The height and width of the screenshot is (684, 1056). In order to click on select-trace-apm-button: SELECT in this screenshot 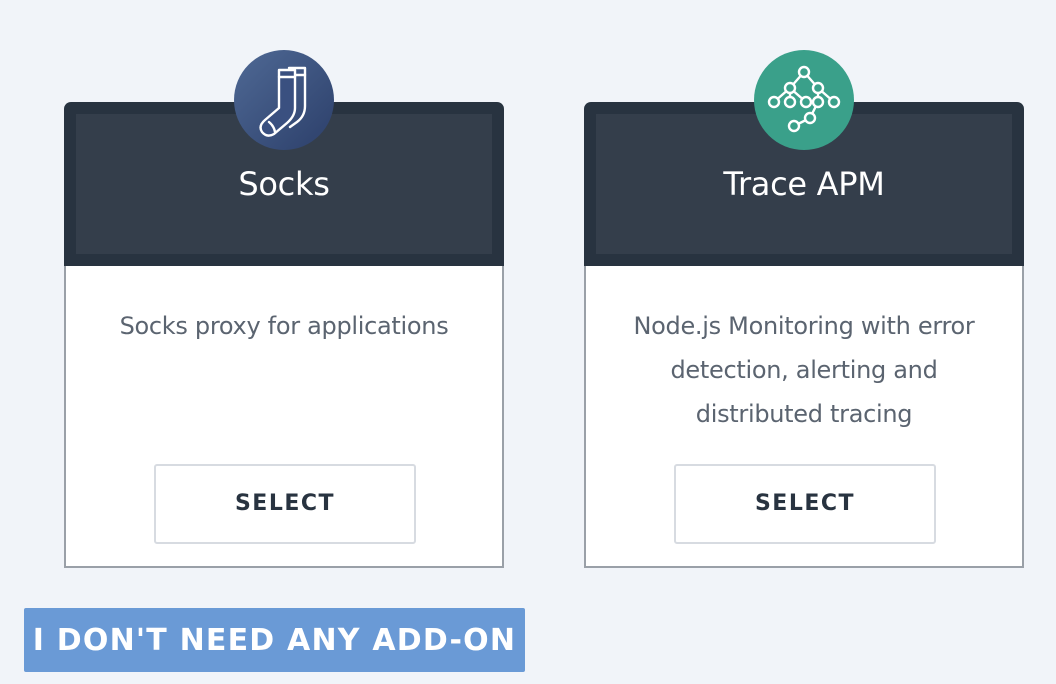, I will do `click(805, 504)`.